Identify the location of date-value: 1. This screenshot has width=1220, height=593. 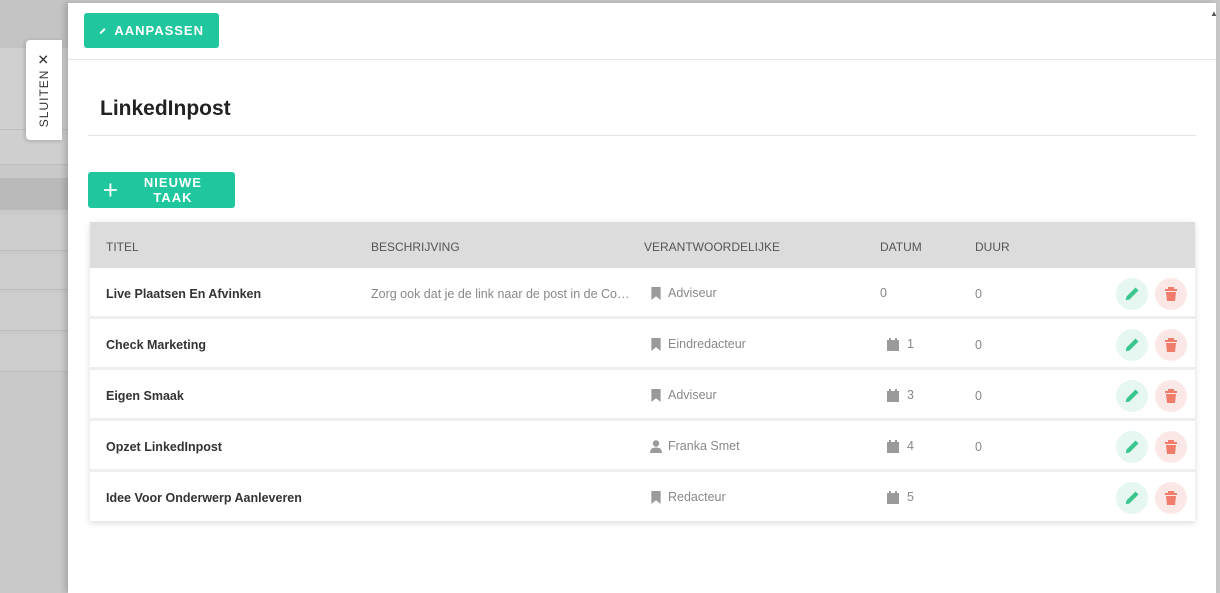
(910, 344).